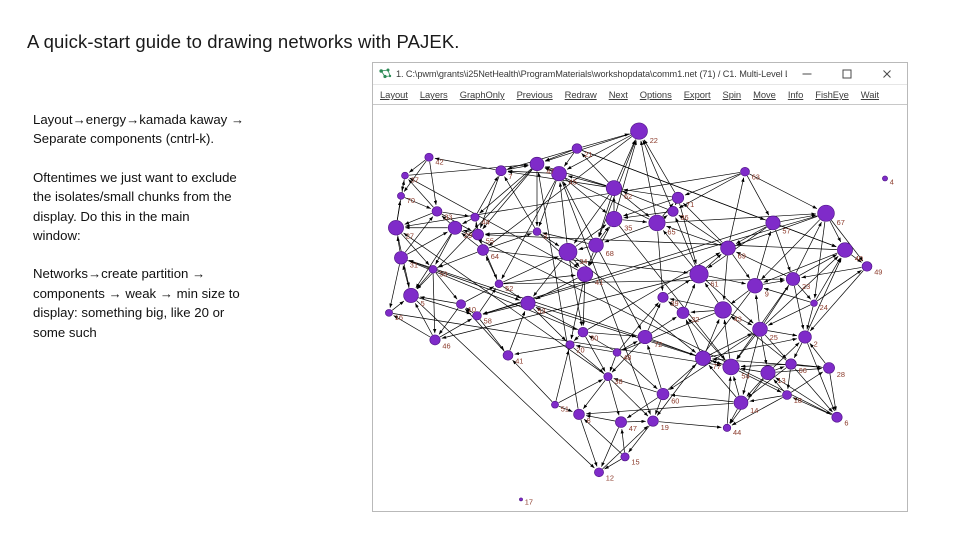  What do you see at coordinates (656, 94) in the screenshot?
I see `menu-item-options: Options` at bounding box center [656, 94].